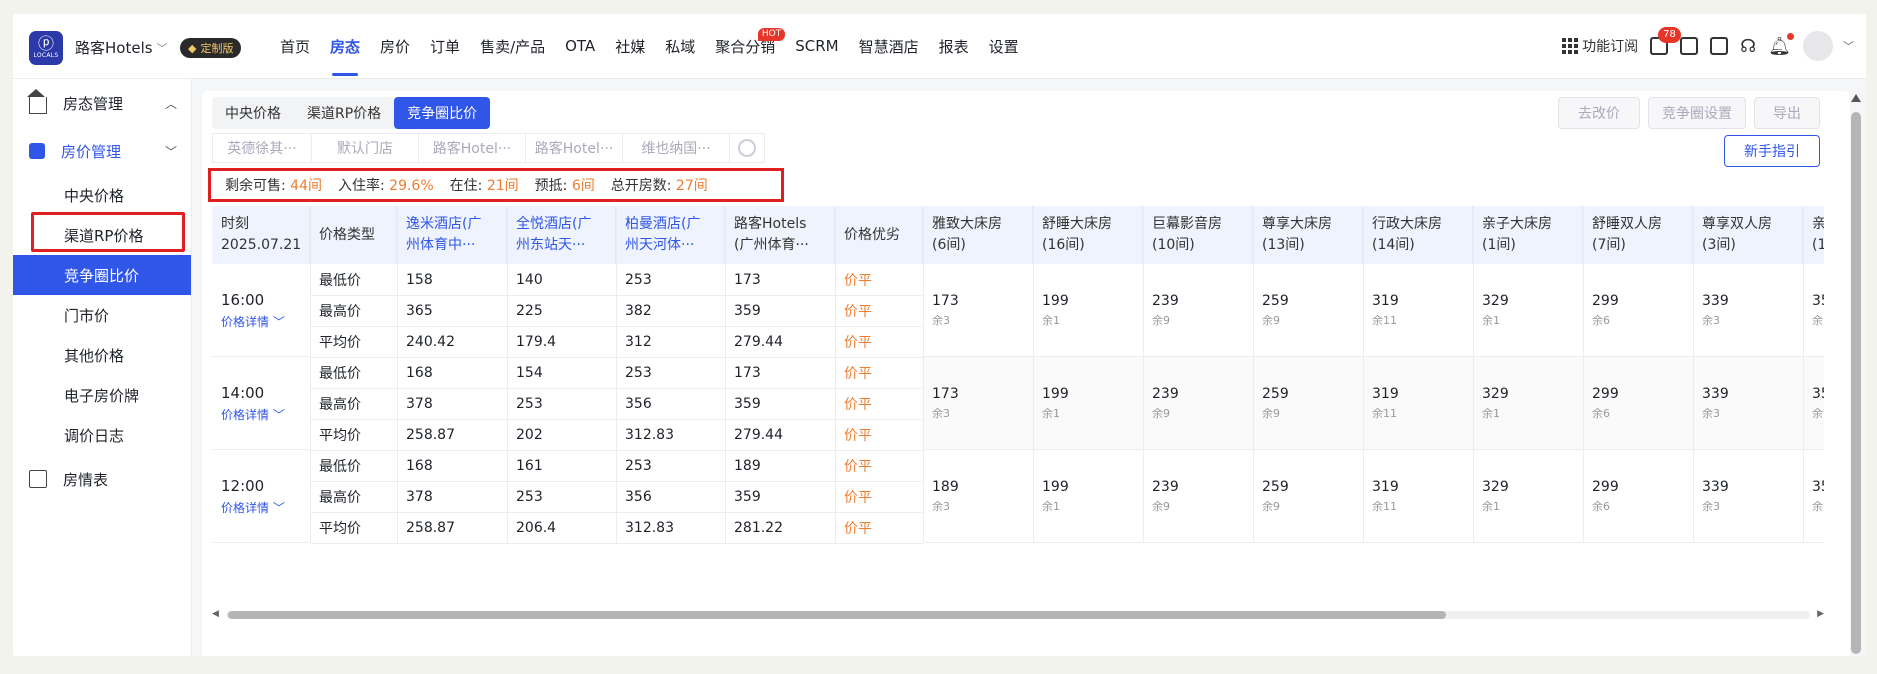  Describe the element at coordinates (580, 46) in the screenshot. I see `nav-item-5: OTA` at that location.